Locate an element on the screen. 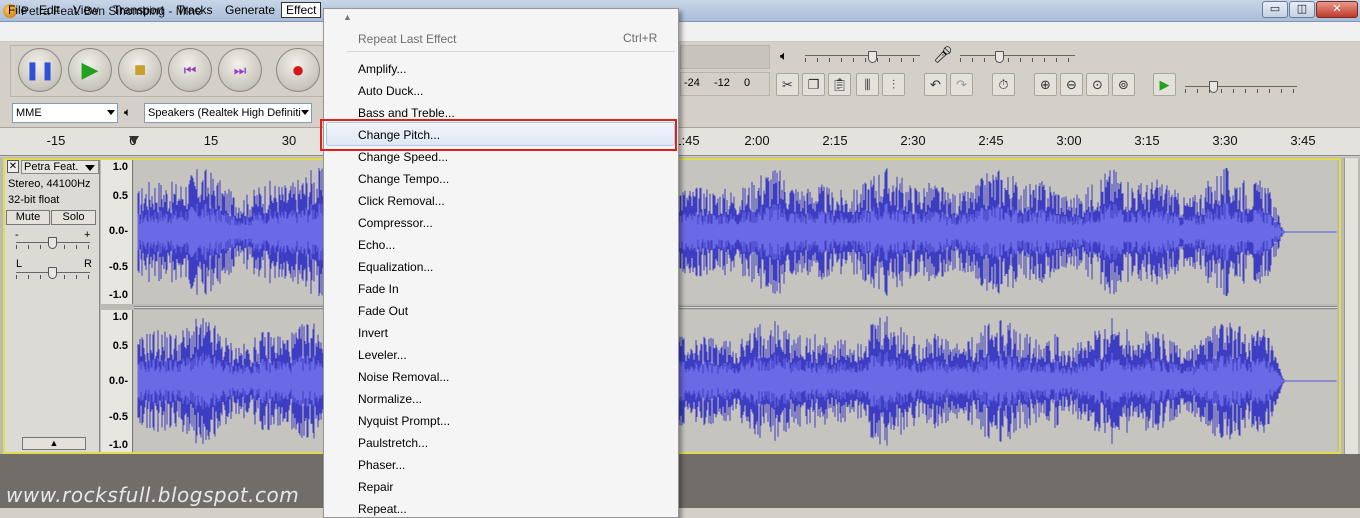 The width and height of the screenshot is (1360, 518). scale-label: 1.0 is located at coordinates (120, 317).